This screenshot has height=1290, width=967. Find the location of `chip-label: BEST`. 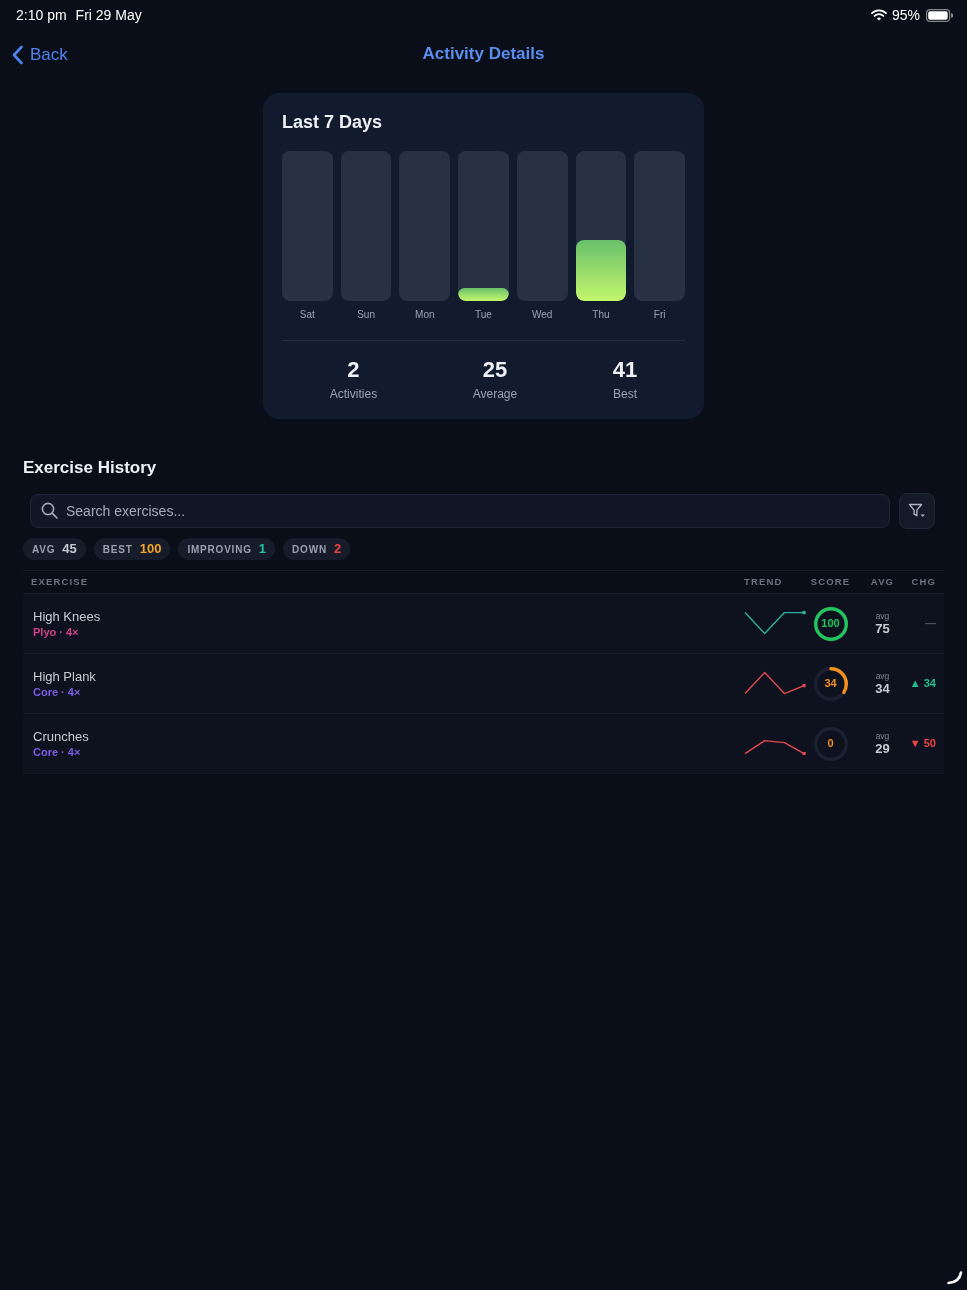

chip-label: BEST is located at coordinates (117, 549).